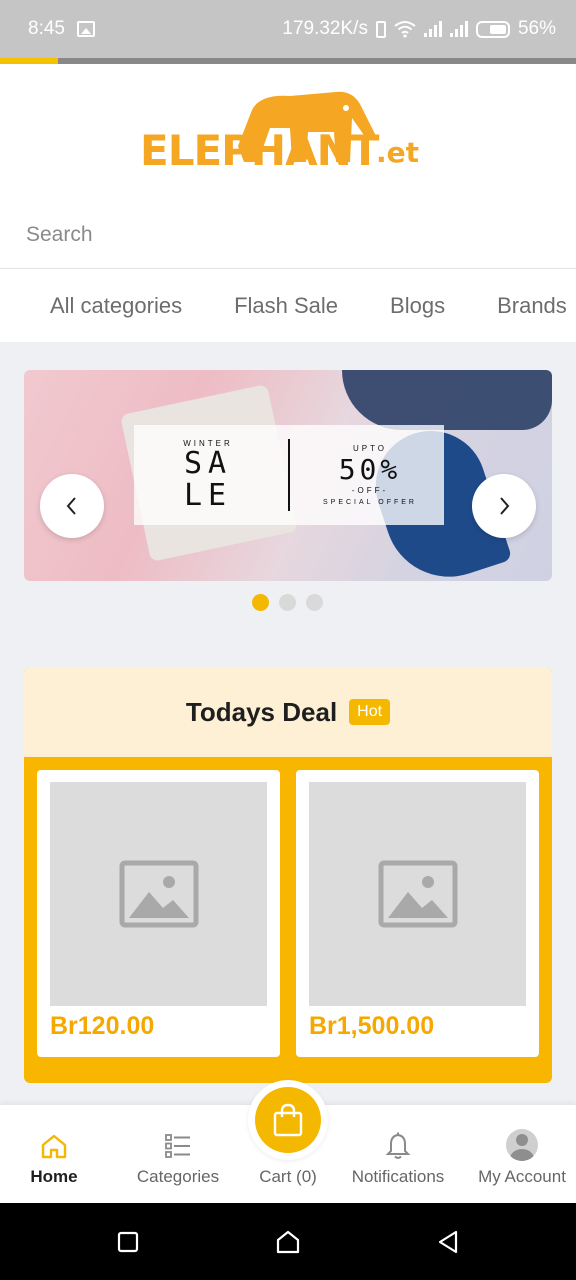 Image resolution: width=576 pixels, height=1280 pixels. Describe the element at coordinates (288, 1176) in the screenshot. I see `nav-cart-label: Cart (0)` at that location.